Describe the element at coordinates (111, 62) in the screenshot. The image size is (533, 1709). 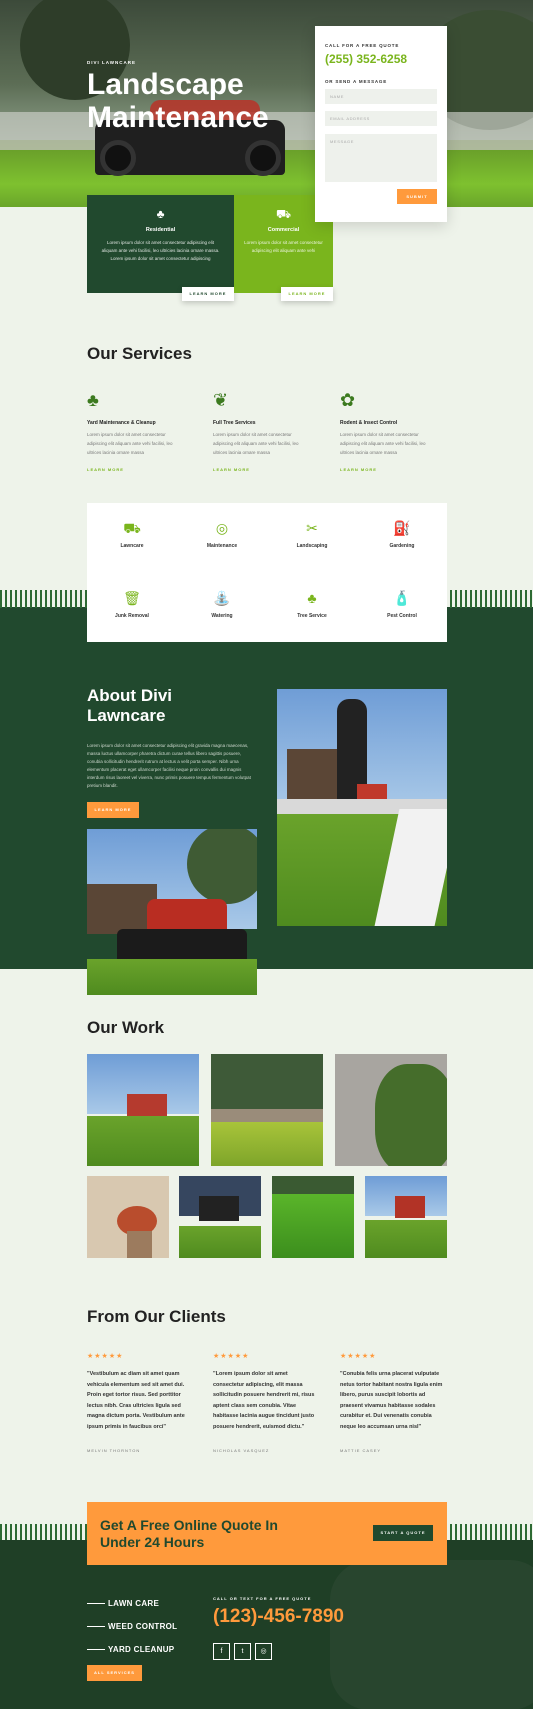
I see `hero-eyebrow: DIVI LAWNCARE` at that location.